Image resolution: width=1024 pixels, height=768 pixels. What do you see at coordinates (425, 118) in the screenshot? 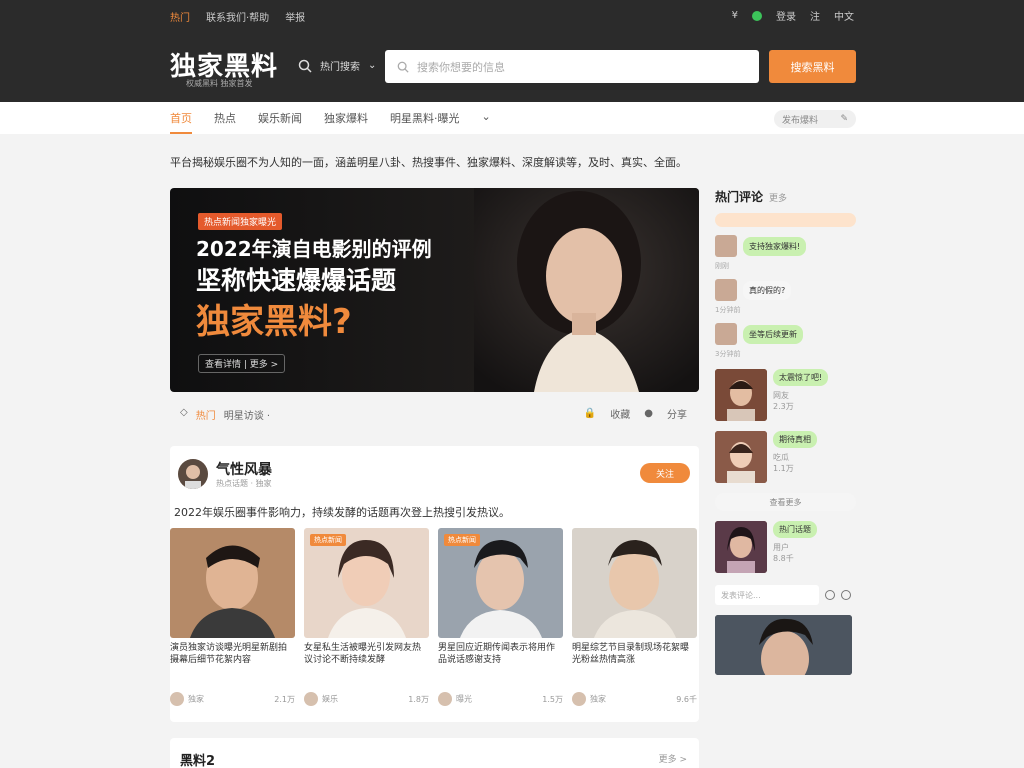
I see `nav-item-star-gossip: 明星黑料·曝光` at bounding box center [425, 118].